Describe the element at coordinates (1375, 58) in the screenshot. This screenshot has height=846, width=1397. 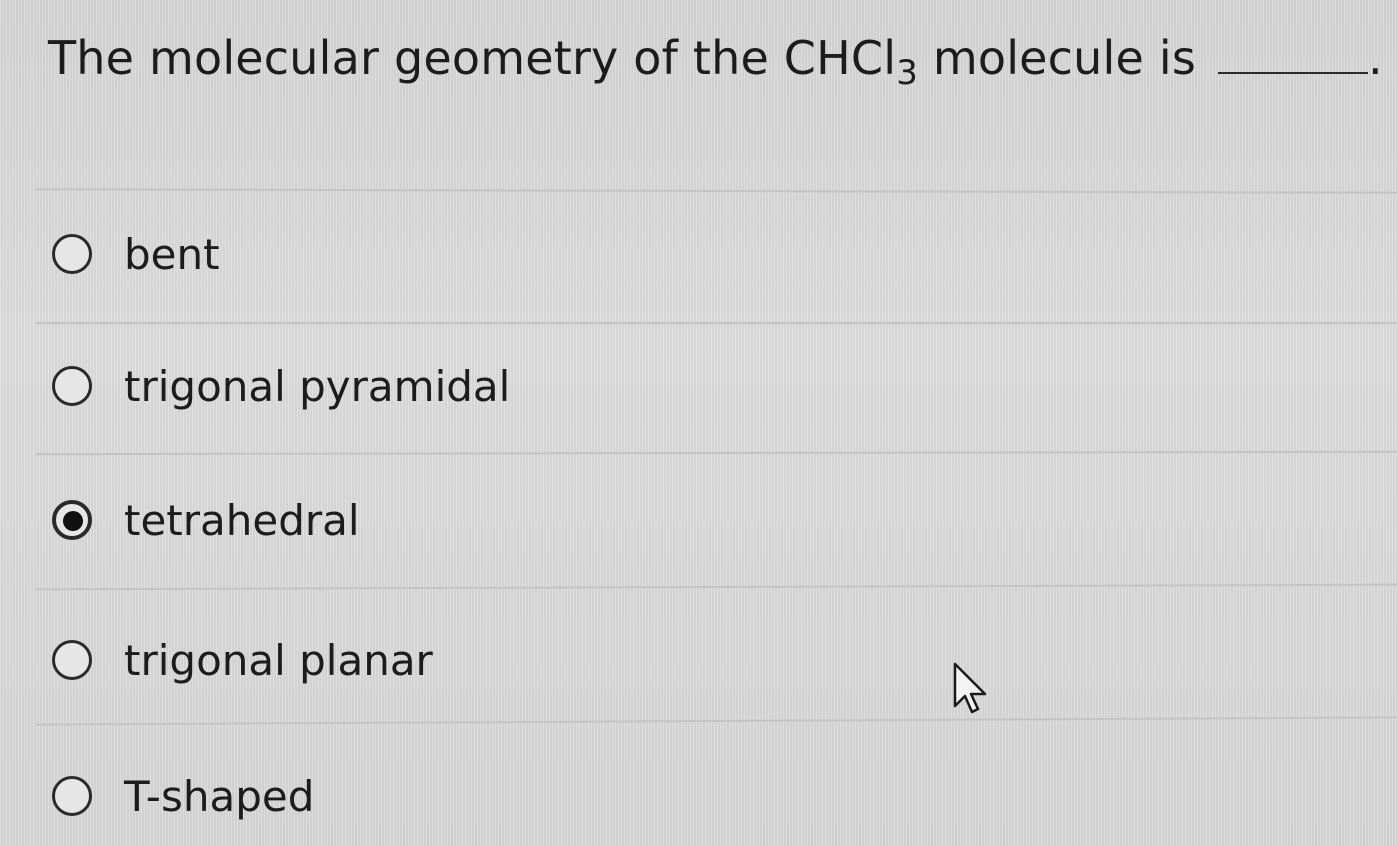
I see `question-end-punct: .` at that location.